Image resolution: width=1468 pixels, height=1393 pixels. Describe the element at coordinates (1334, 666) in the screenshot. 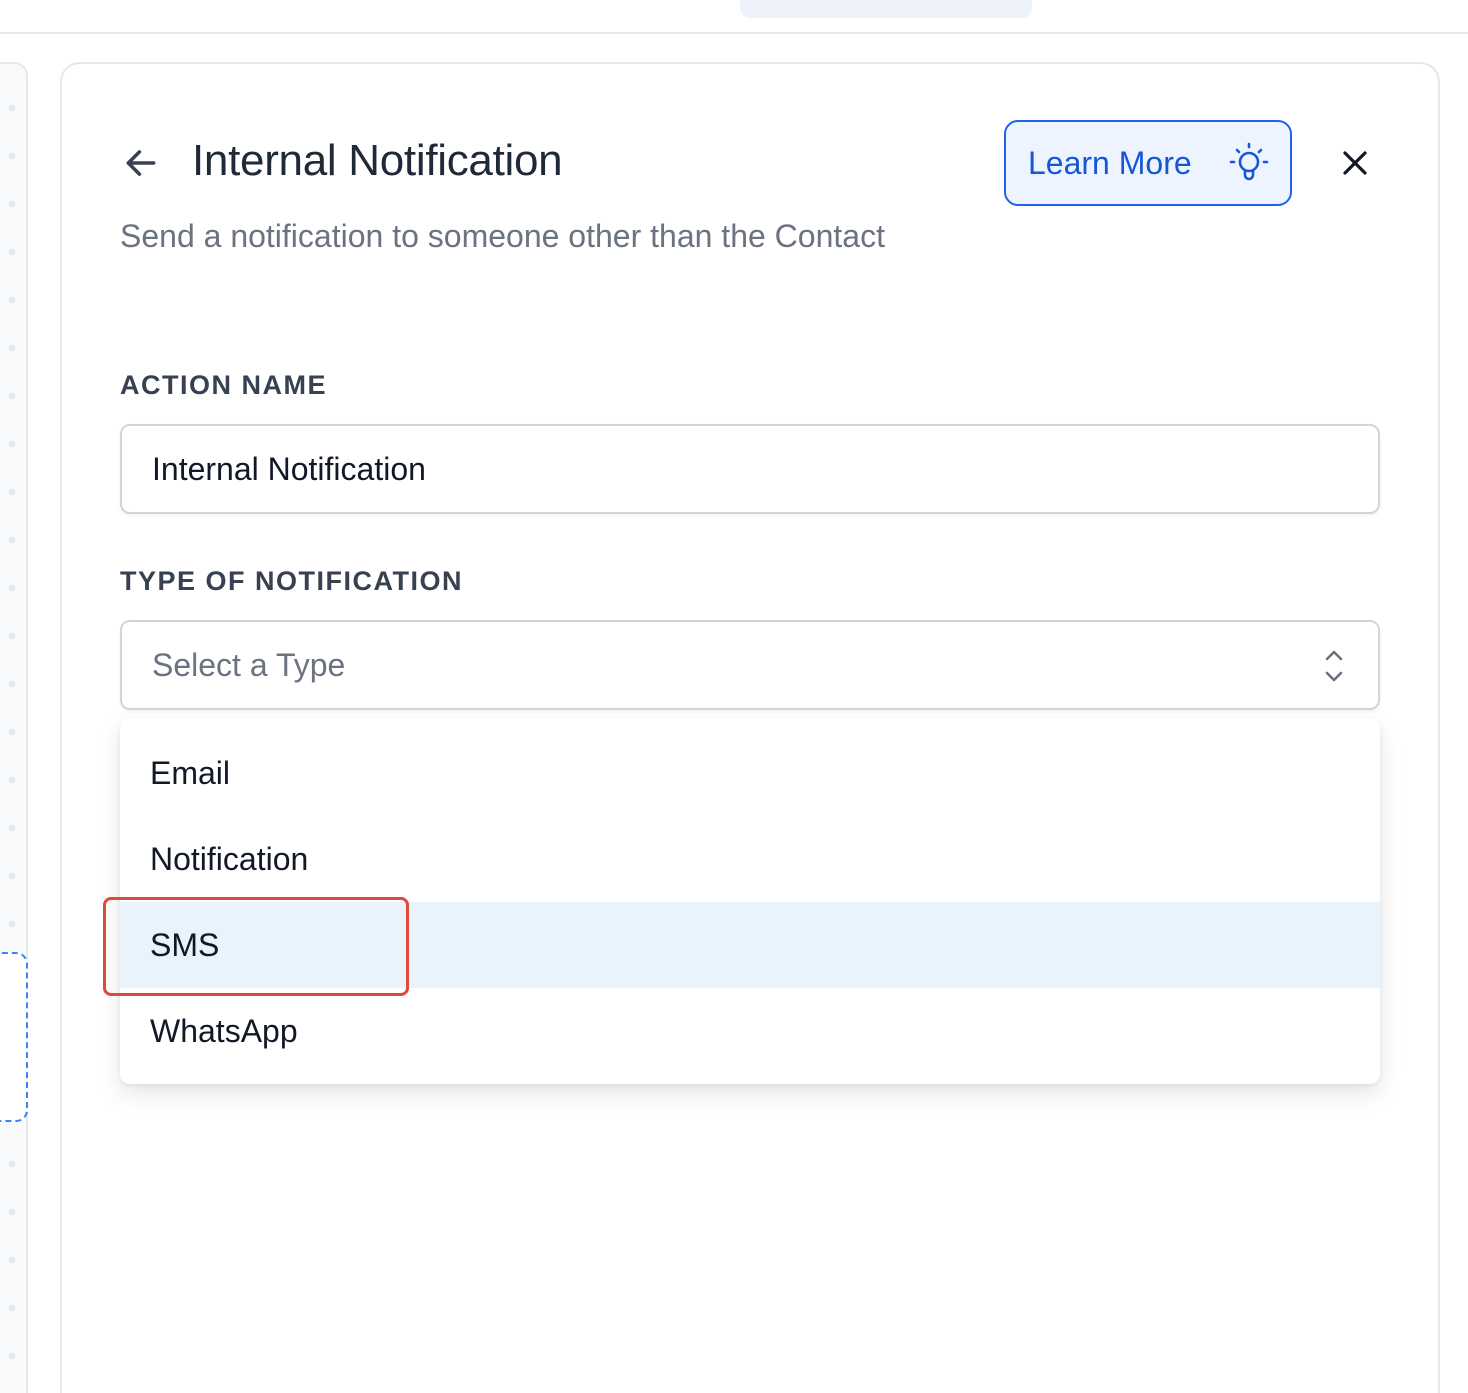

I see `chevron-up-down-icon` at that location.